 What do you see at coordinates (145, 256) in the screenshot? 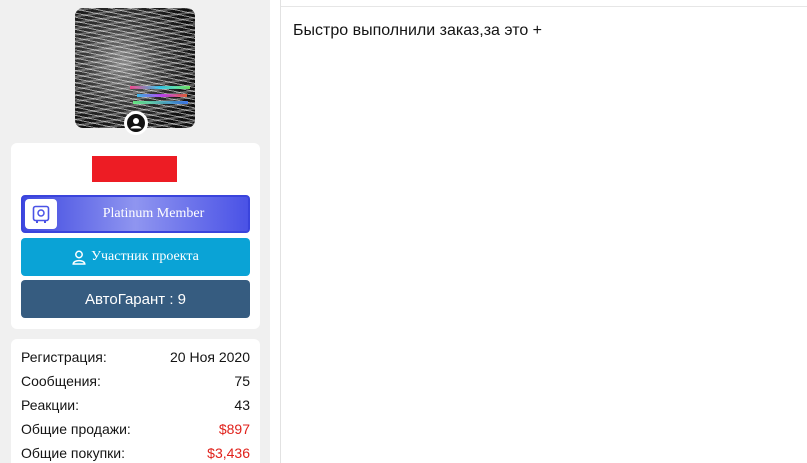
I see `project-member-label: Участник проекта` at bounding box center [145, 256].